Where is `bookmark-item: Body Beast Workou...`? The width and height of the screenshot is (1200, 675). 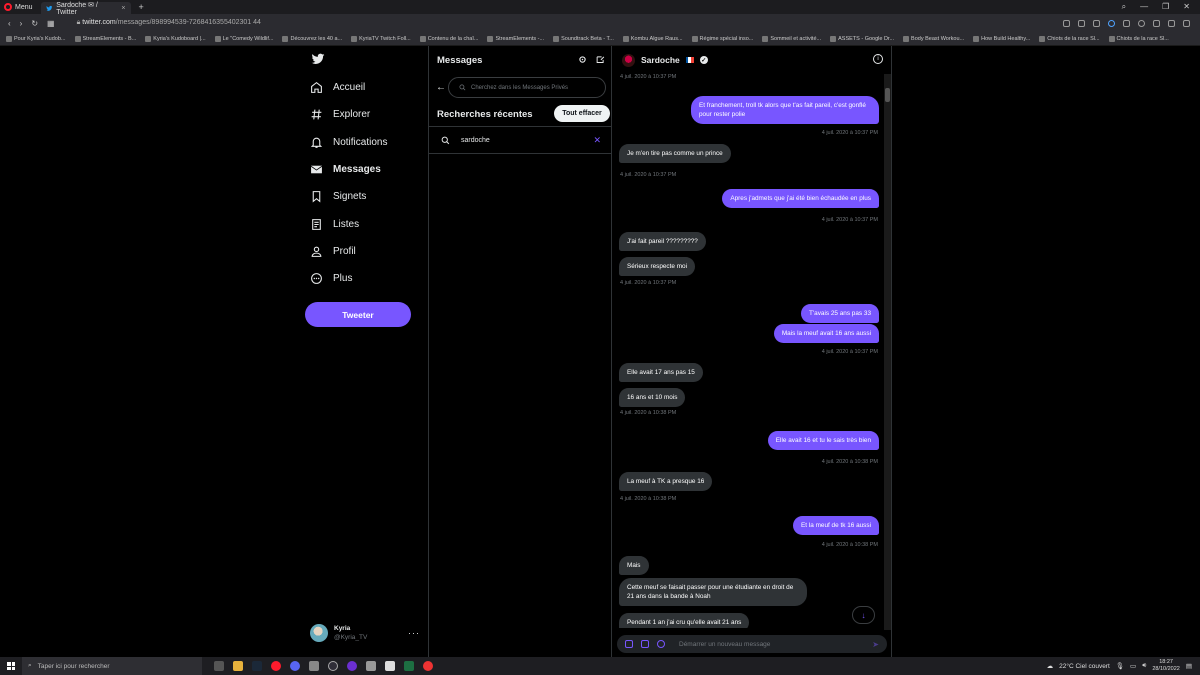 bookmark-item: Body Beast Workou... is located at coordinates (933, 38).